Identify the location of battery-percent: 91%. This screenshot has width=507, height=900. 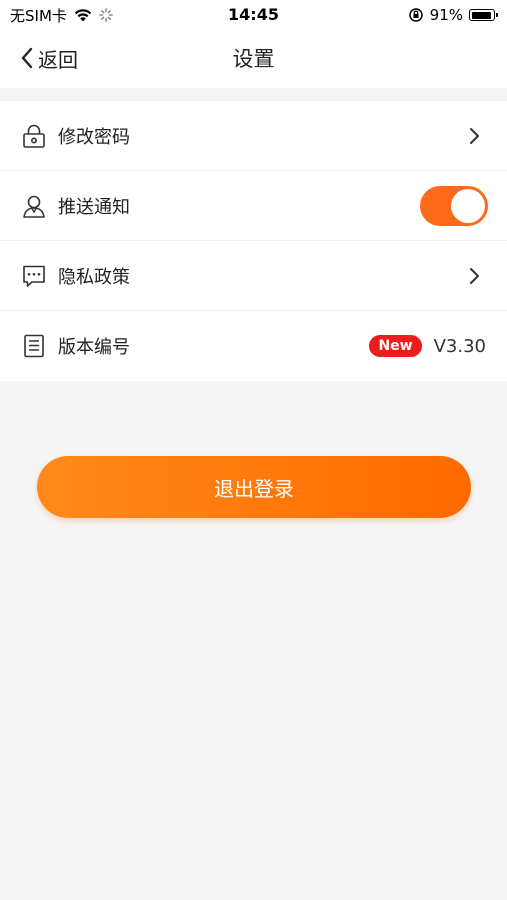
(446, 15).